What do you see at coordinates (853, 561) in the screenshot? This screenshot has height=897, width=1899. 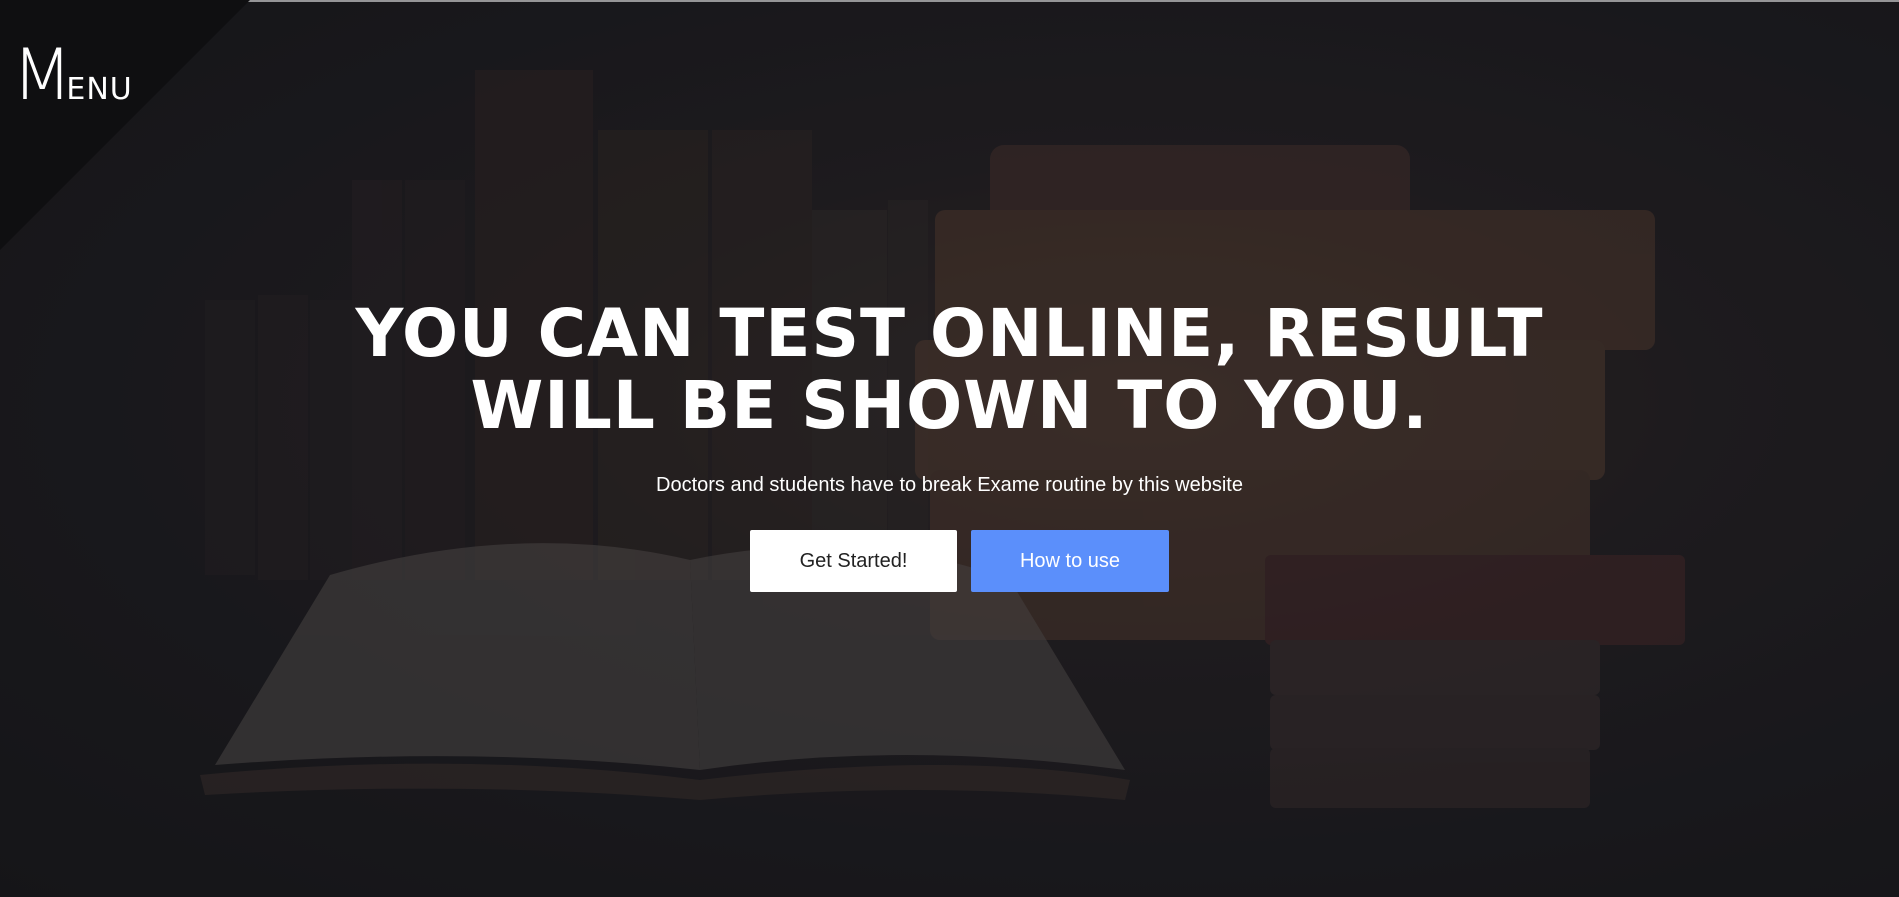 I see `get-started-button: Get Started!` at bounding box center [853, 561].